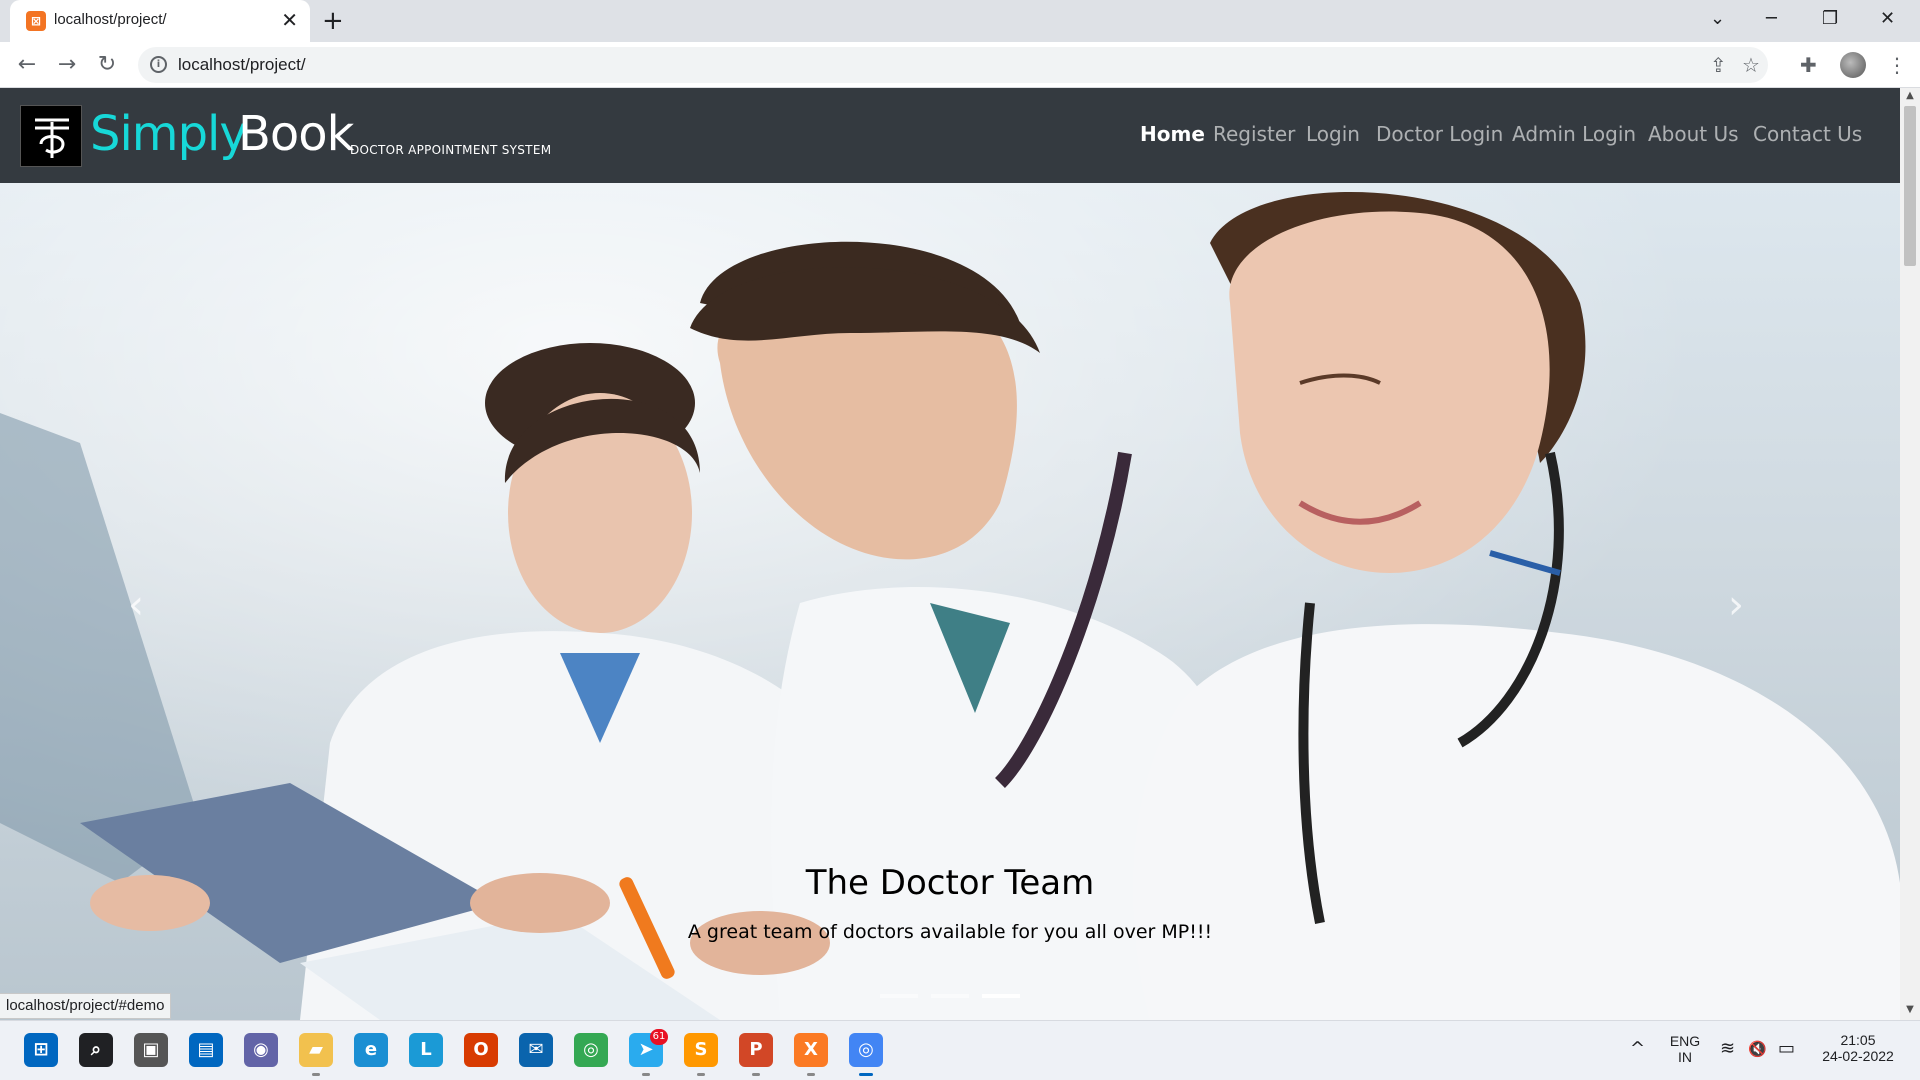 The image size is (1920, 1080). I want to click on restore-button: ❐, so click(1830, 19).